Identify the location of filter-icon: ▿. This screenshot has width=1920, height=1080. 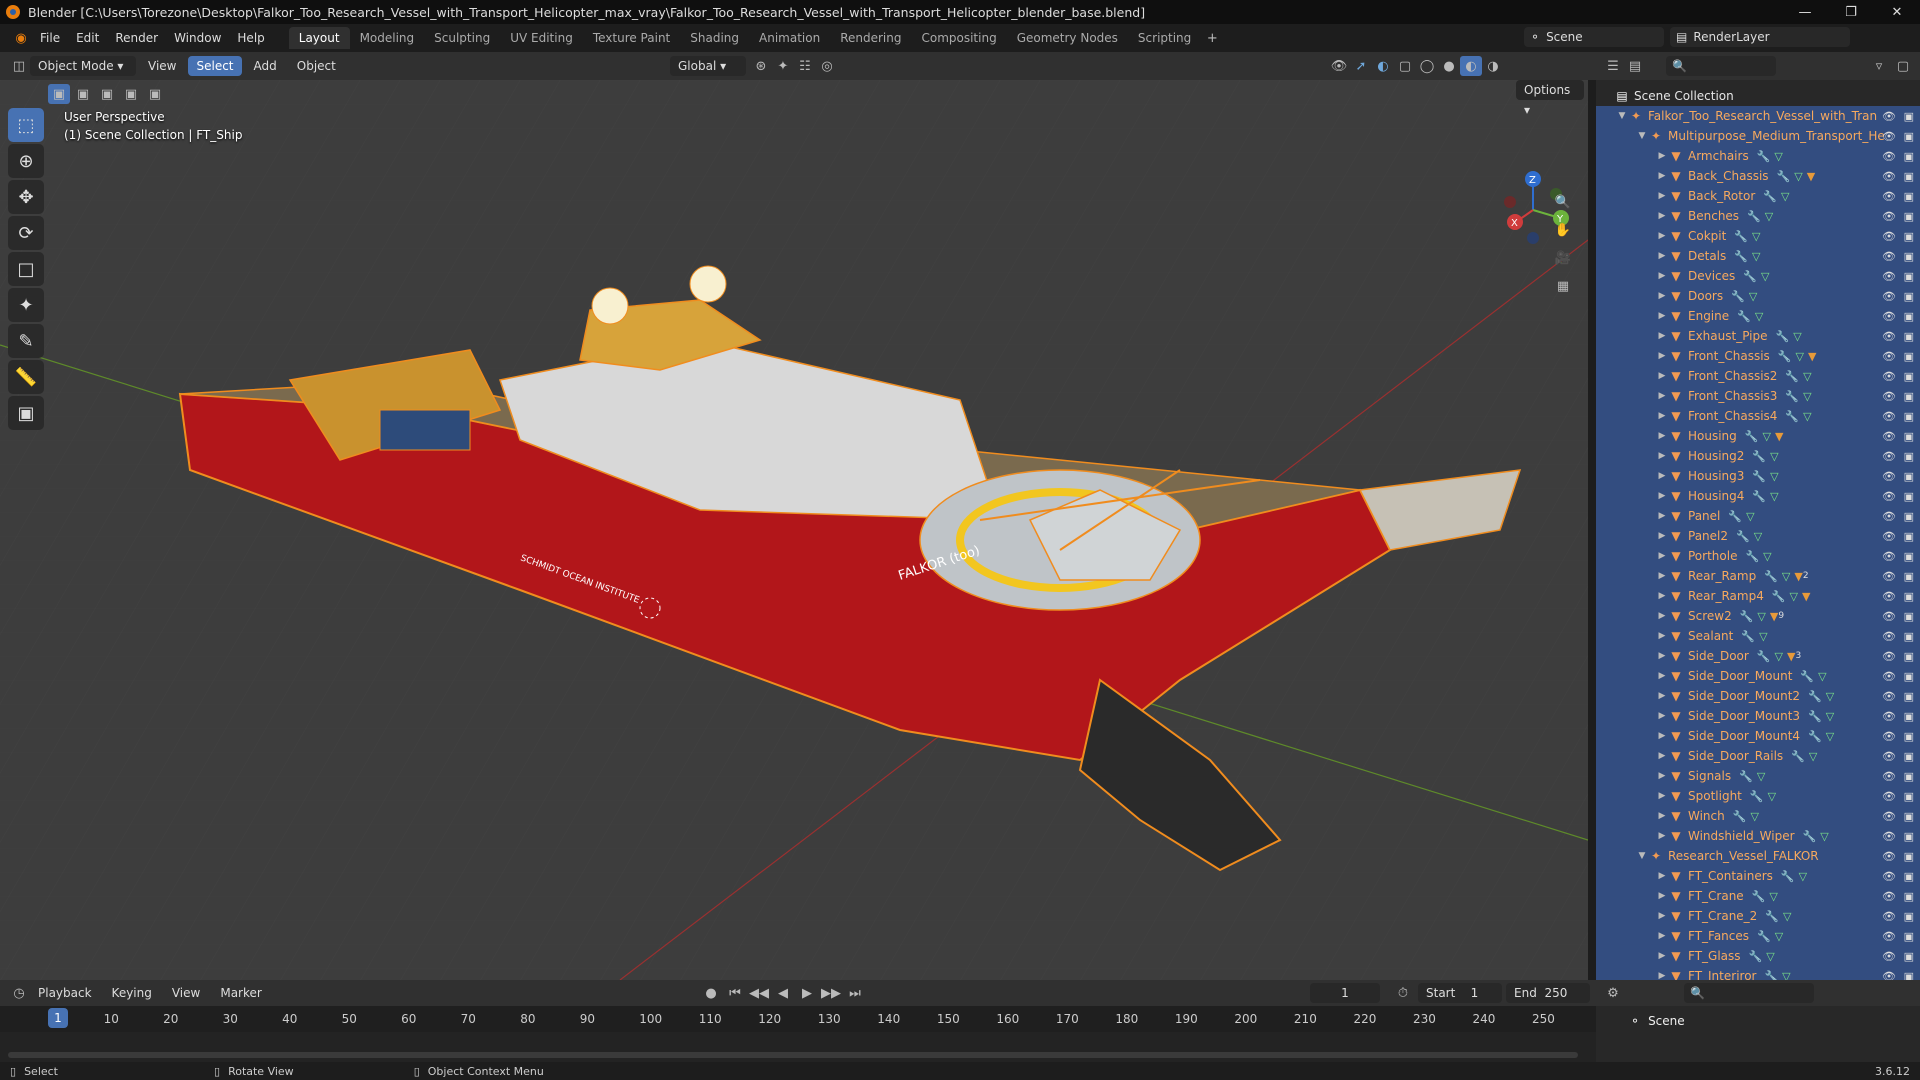
(1879, 66).